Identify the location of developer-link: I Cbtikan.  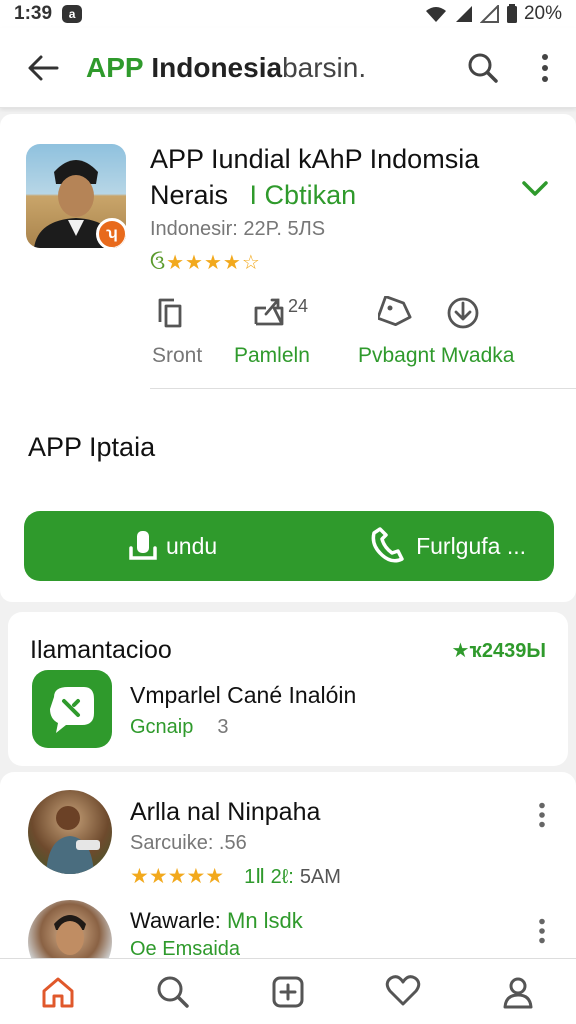
(303, 195).